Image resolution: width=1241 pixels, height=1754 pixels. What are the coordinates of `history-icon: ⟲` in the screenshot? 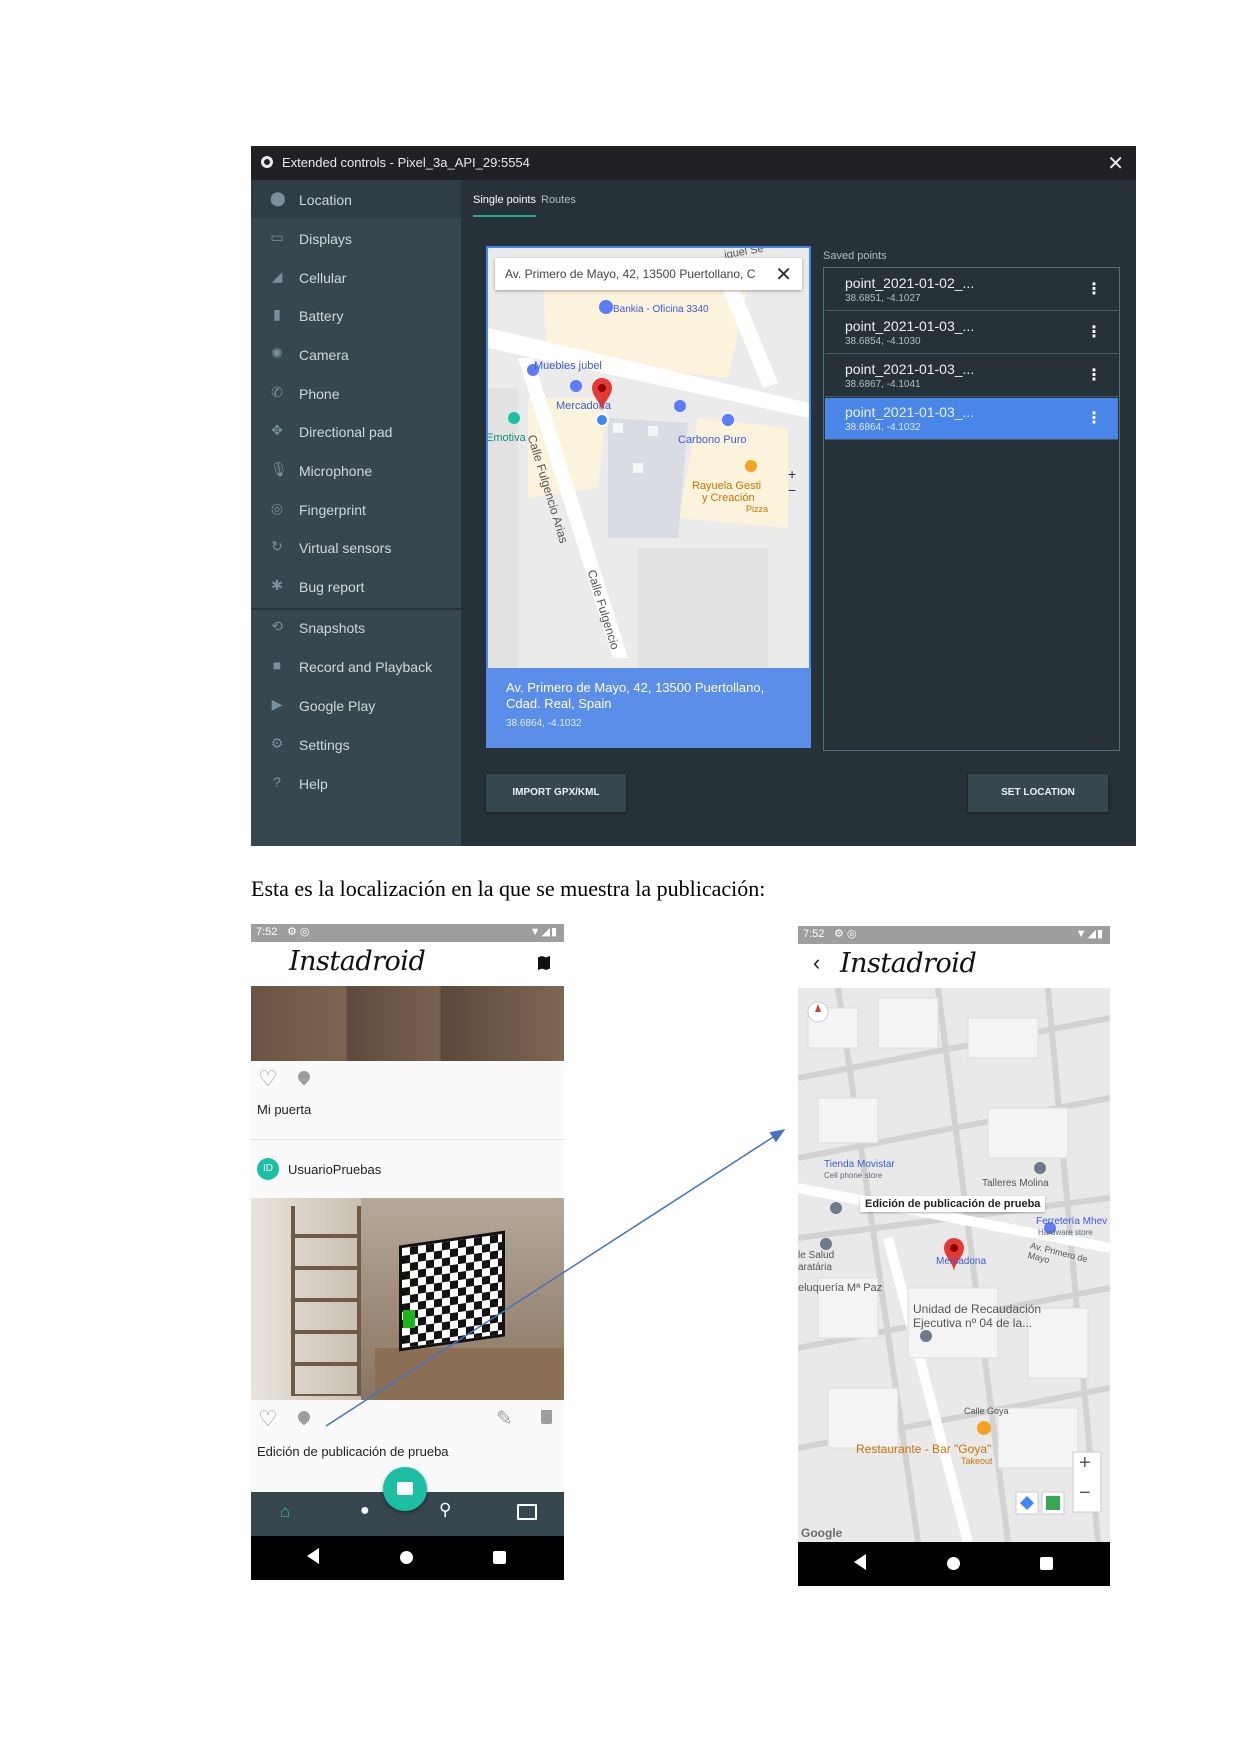 It's located at (277, 626).